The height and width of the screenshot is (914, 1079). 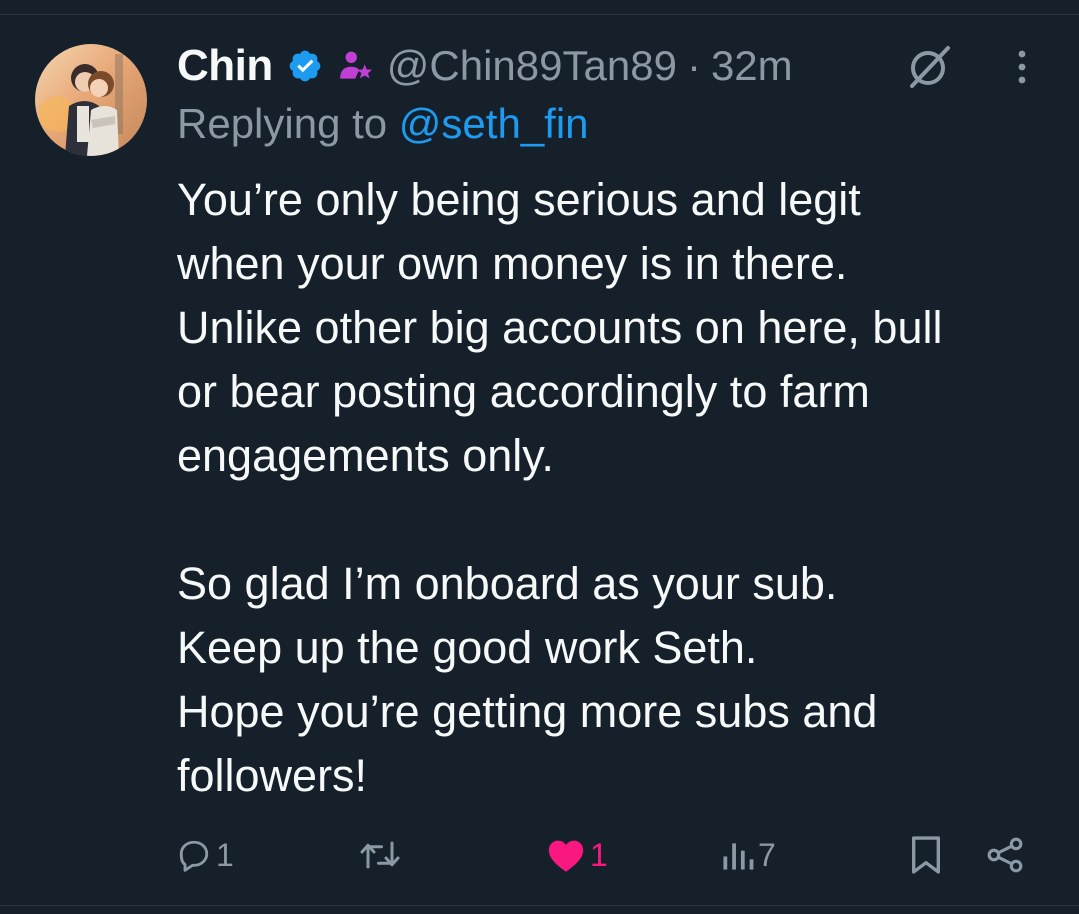 I want to click on tweet-text-line: So glad I’m onboard as your sub., so click(x=507, y=583).